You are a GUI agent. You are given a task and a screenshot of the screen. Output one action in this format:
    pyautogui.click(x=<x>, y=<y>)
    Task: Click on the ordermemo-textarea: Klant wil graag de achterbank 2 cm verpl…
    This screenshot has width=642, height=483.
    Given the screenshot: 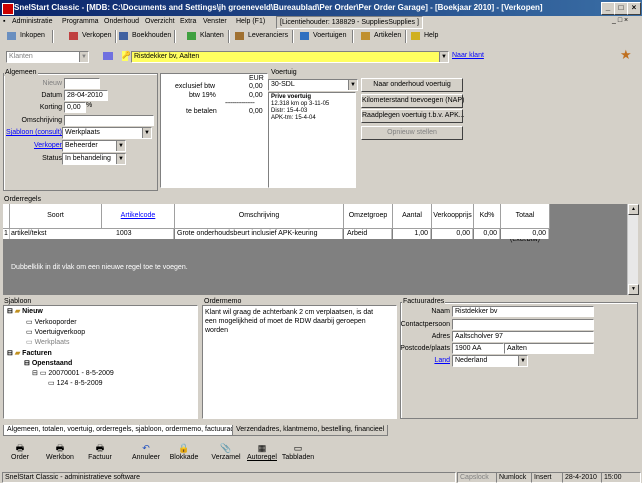 What is the action you would take?
    pyautogui.click(x=299, y=362)
    